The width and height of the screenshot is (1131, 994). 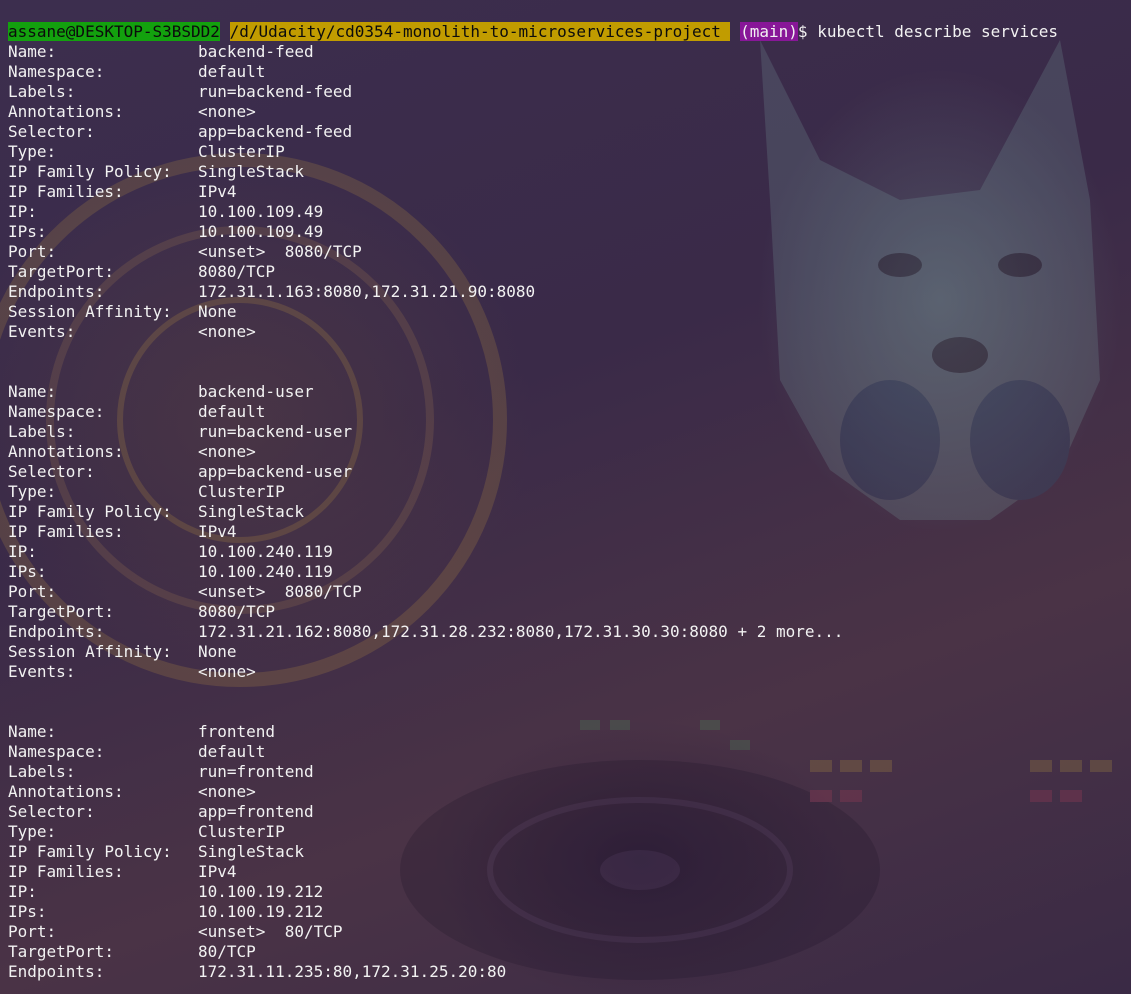 What do you see at coordinates (22, 211) in the screenshot?
I see `field-key: IP:` at bounding box center [22, 211].